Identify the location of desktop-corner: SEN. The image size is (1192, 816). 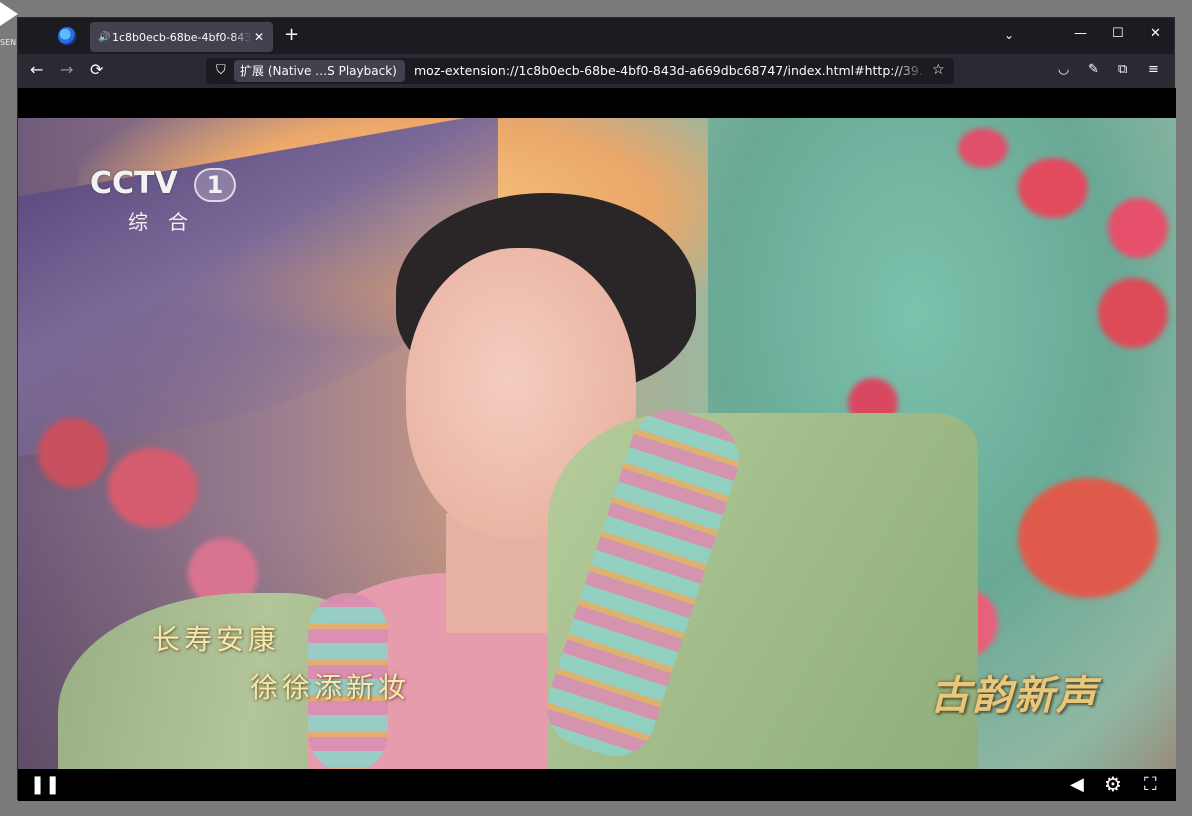
(9, 23).